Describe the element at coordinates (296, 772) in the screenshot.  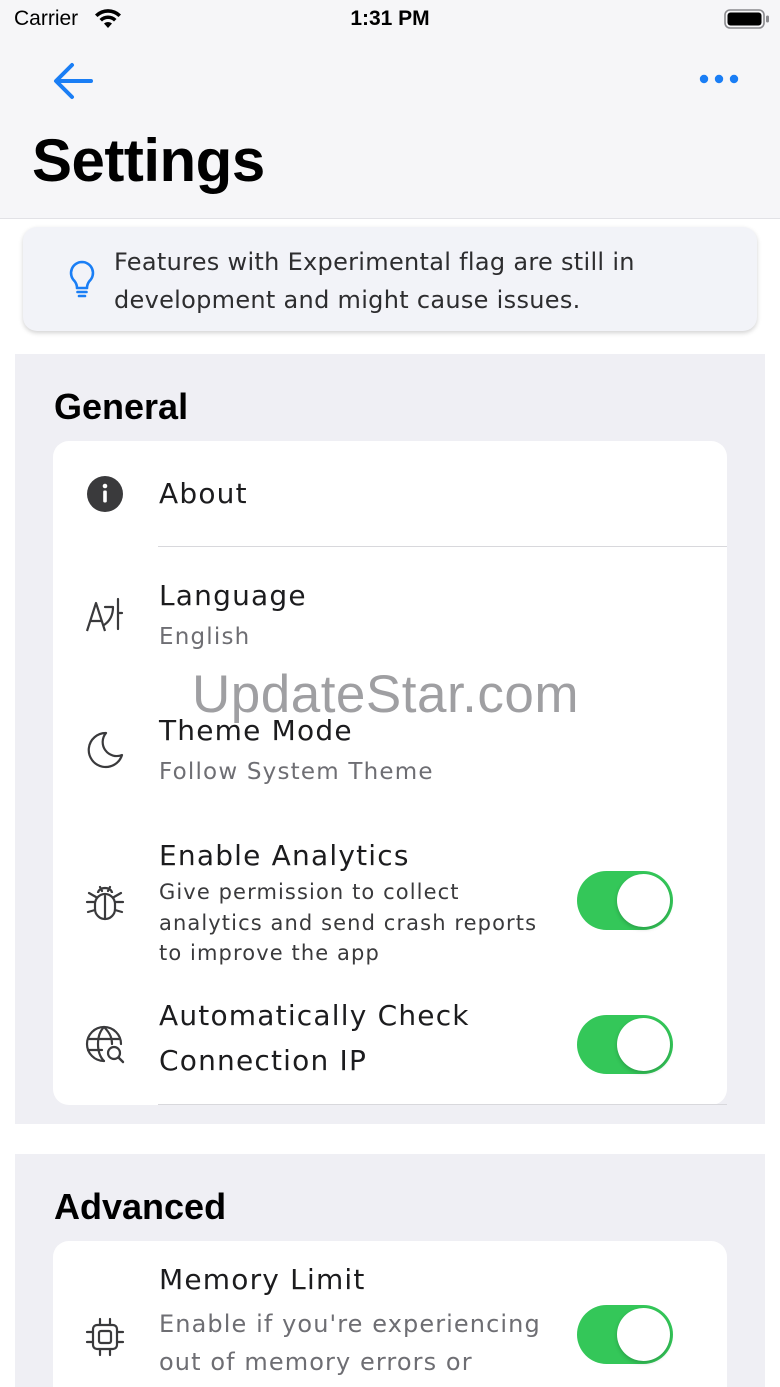
I see `theme-mode-value: Follow System Theme` at that location.